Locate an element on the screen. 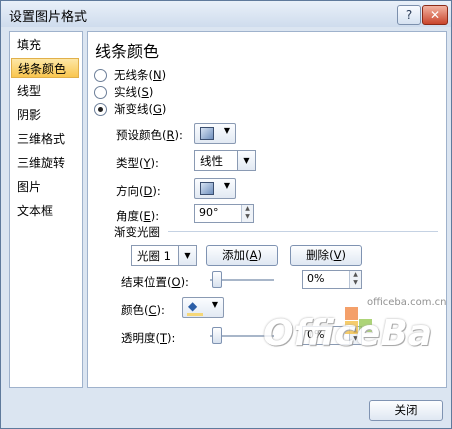  transparency-slider-thumb is located at coordinates (217, 335).